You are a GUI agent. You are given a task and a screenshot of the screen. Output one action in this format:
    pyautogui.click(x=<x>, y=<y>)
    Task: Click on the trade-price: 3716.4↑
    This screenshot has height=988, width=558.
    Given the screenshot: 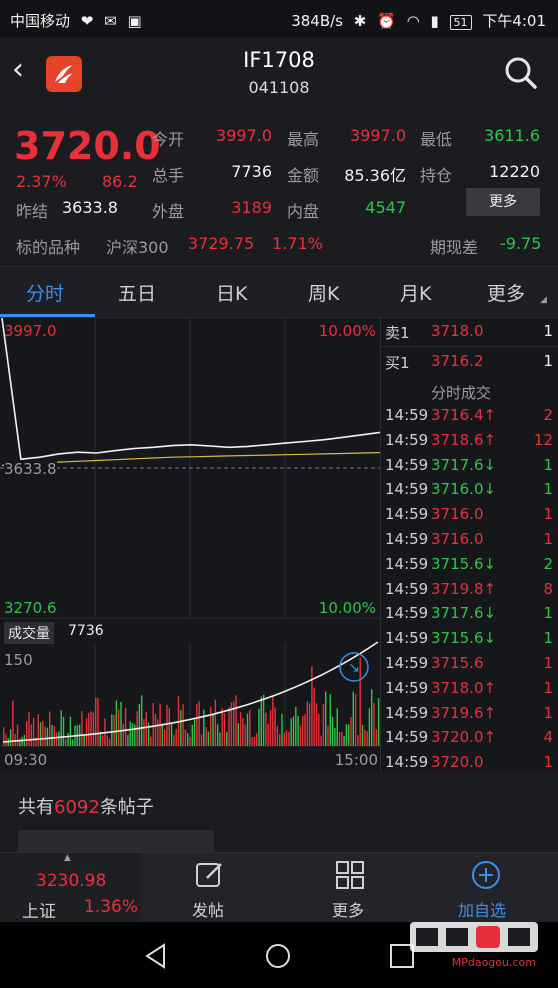 What is the action you would take?
    pyautogui.click(x=464, y=415)
    